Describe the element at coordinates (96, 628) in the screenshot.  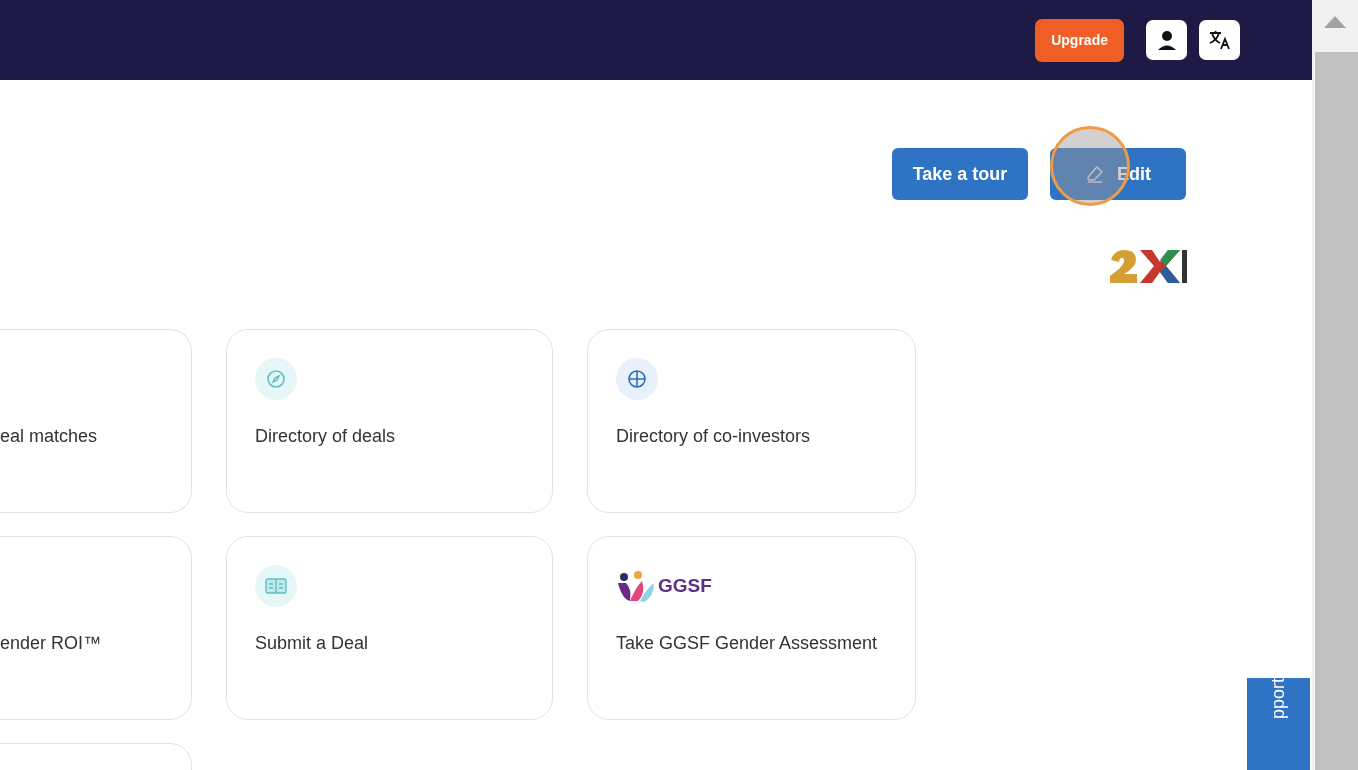
I see `feature-card: ender ROI™` at that location.